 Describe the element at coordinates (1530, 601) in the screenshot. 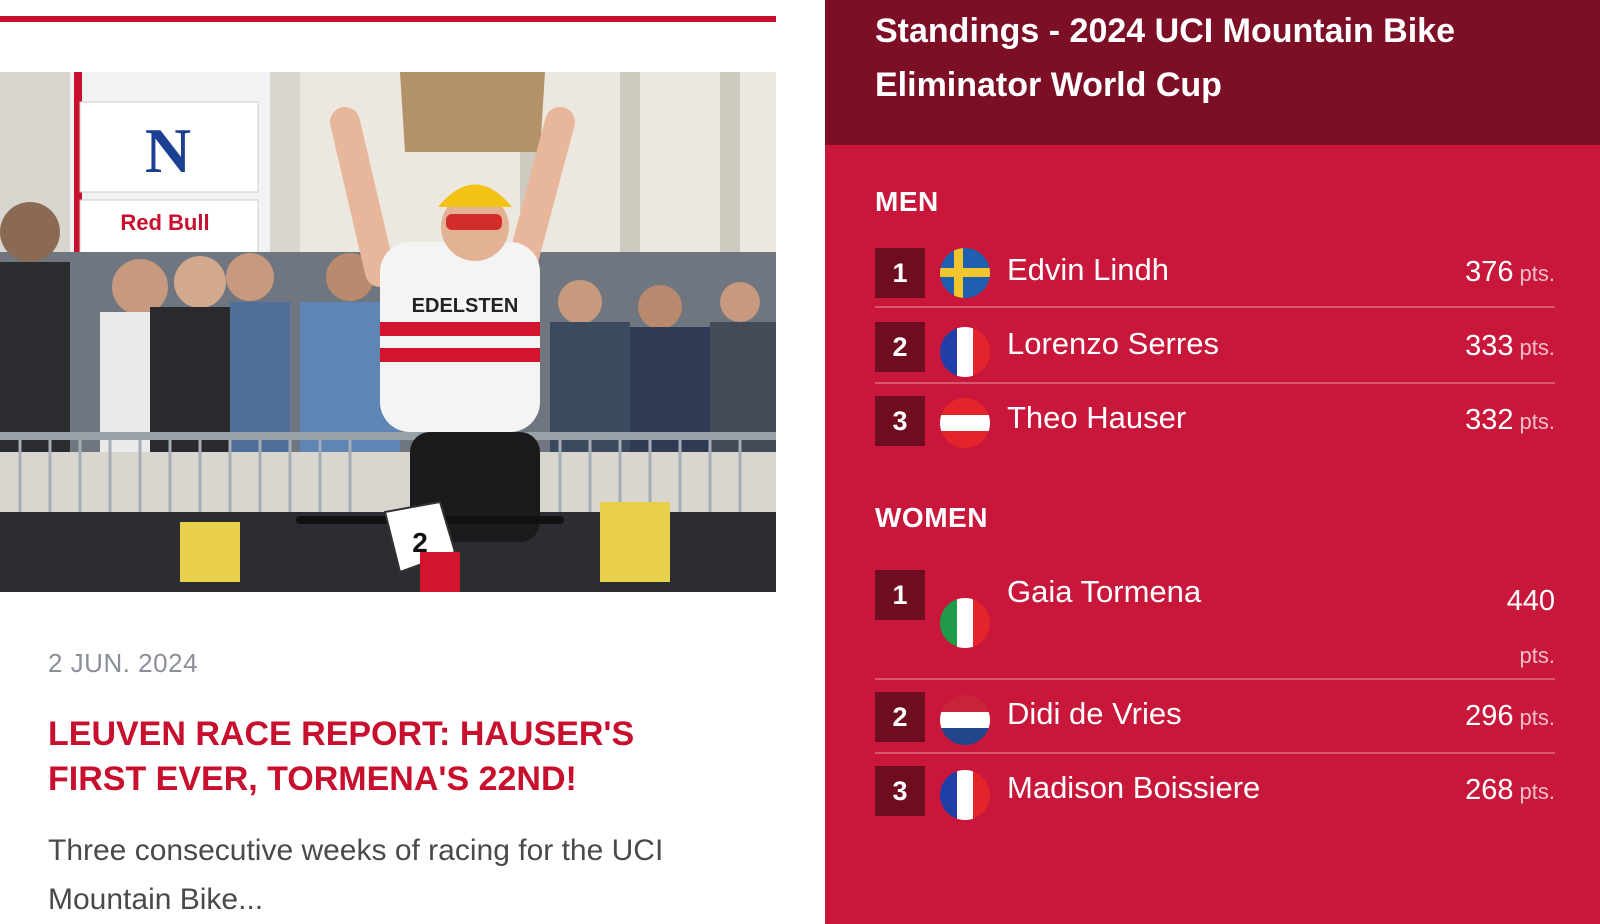

I see `points-value: 440` at that location.